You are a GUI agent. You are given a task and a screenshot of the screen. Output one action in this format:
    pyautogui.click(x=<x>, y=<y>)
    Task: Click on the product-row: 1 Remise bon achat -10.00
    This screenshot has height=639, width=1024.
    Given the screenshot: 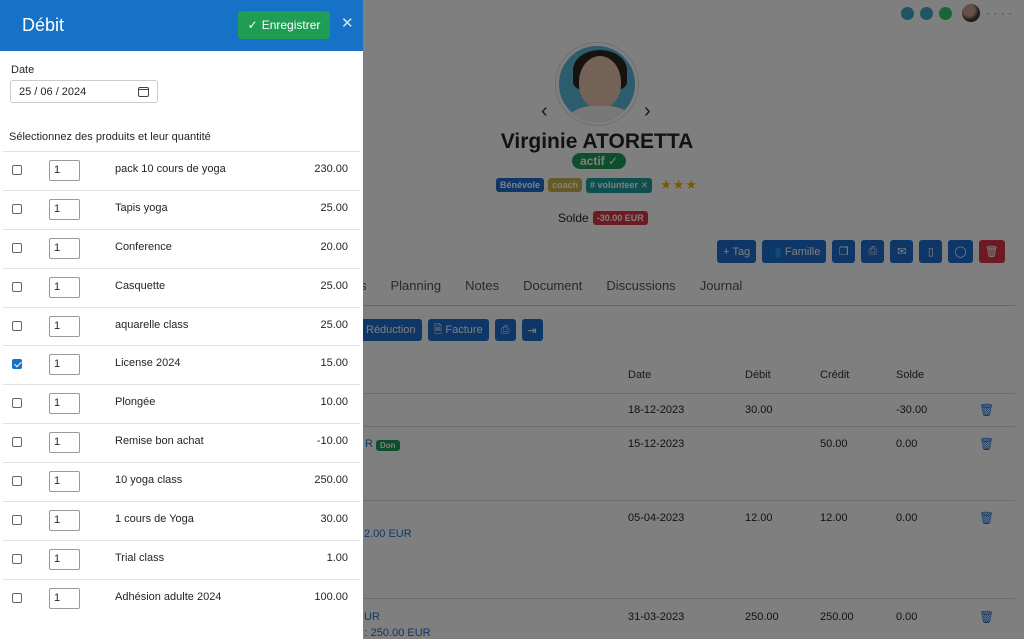 What is the action you would take?
    pyautogui.click(x=181, y=442)
    